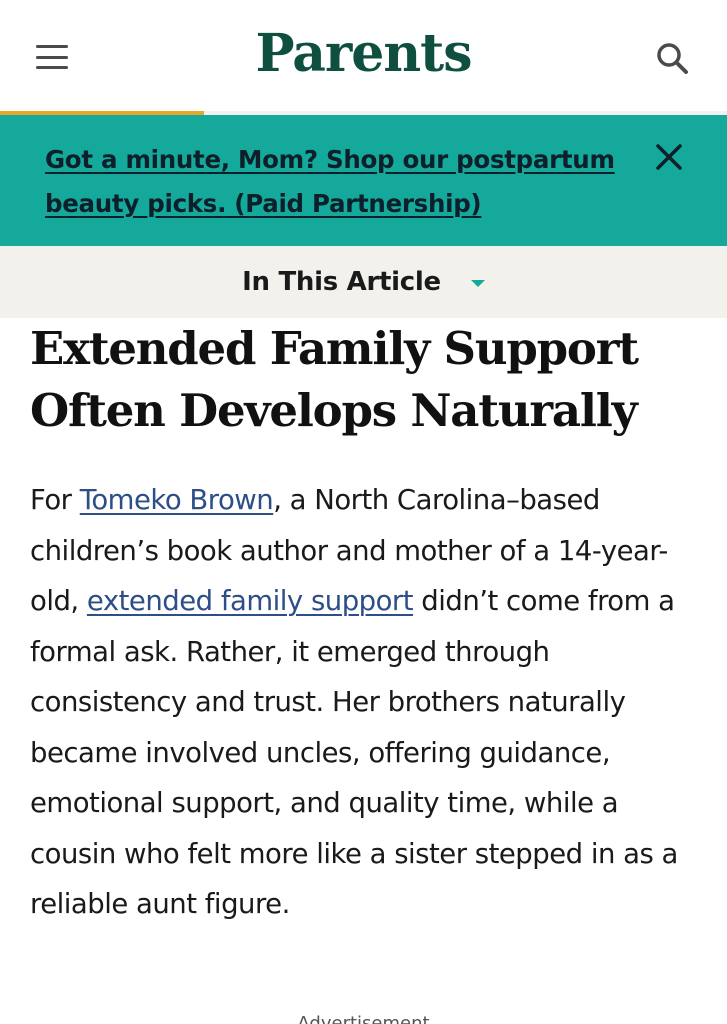 The height and width of the screenshot is (1024, 727). I want to click on paragraph-text: For, so click(55, 500).